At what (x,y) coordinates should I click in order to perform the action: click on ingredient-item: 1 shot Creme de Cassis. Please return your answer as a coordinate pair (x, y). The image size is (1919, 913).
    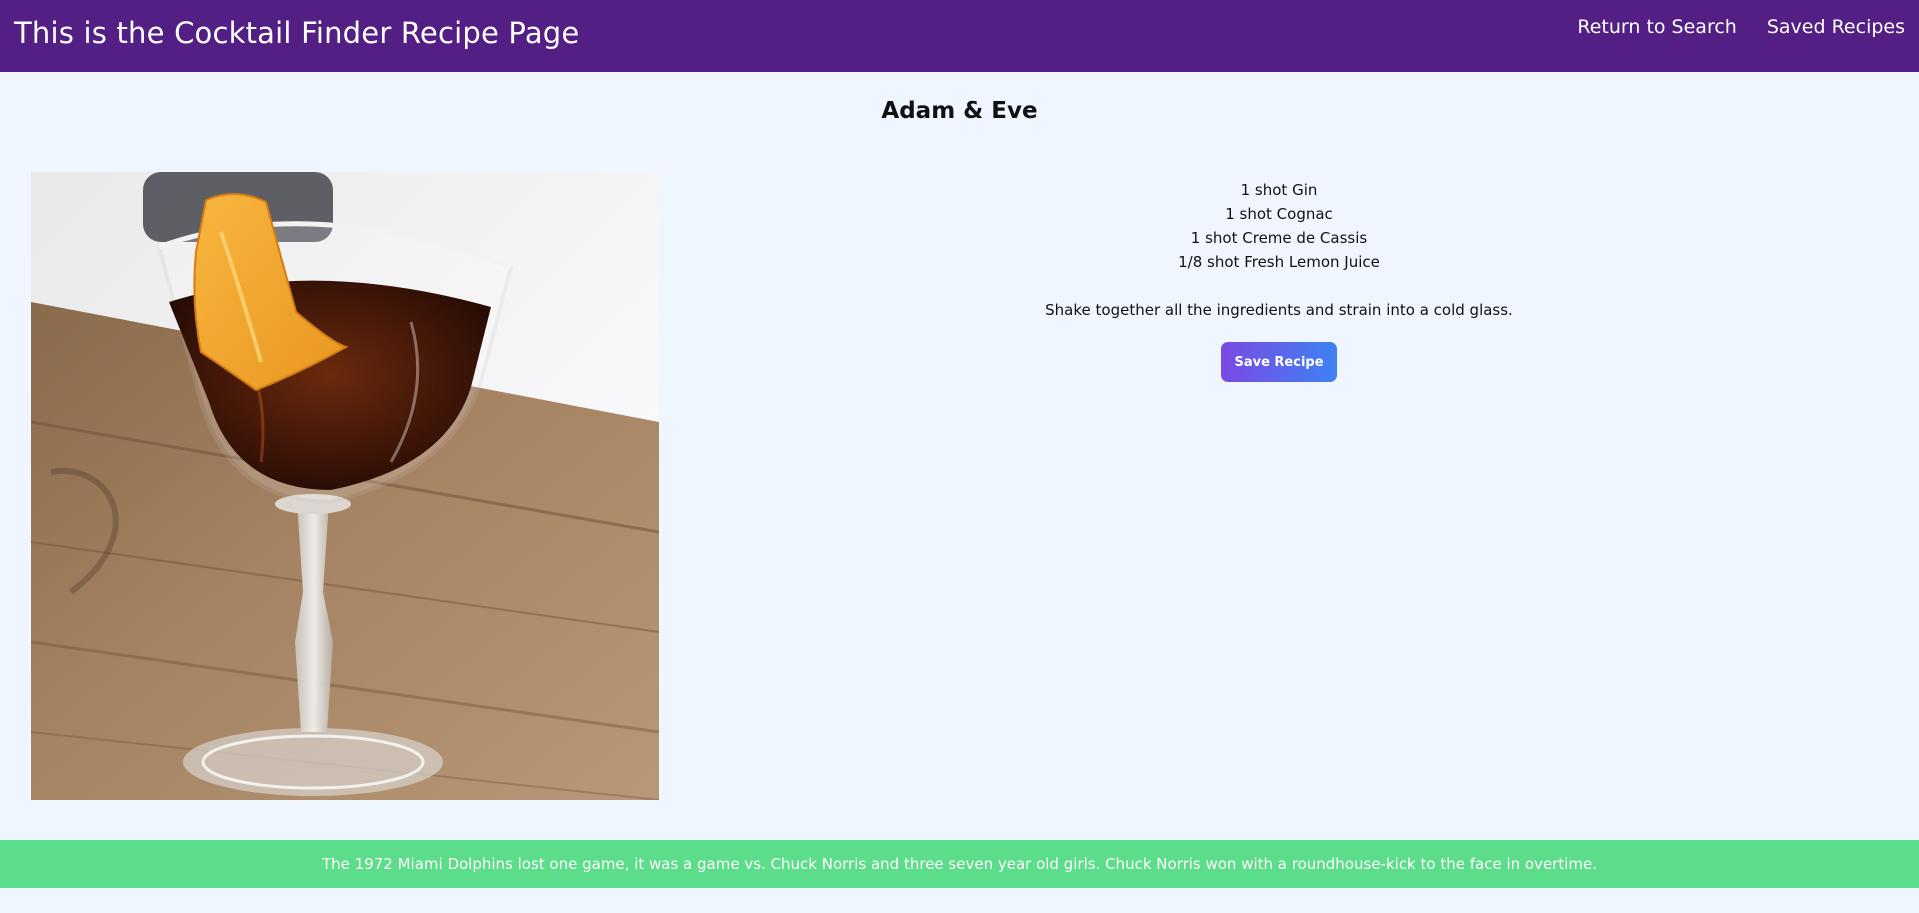
    Looking at the image, I should click on (1279, 238).